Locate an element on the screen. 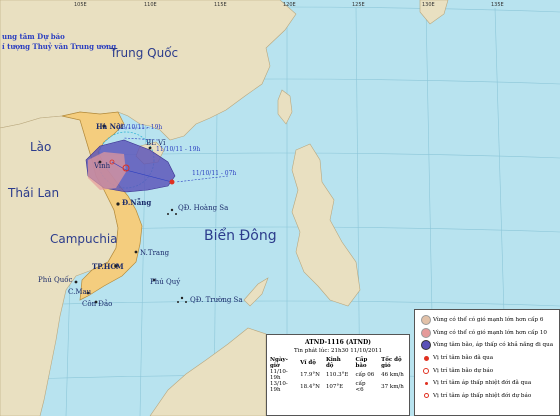 The image size is (560, 416). storm-past-marker is located at coordinates (172, 182).